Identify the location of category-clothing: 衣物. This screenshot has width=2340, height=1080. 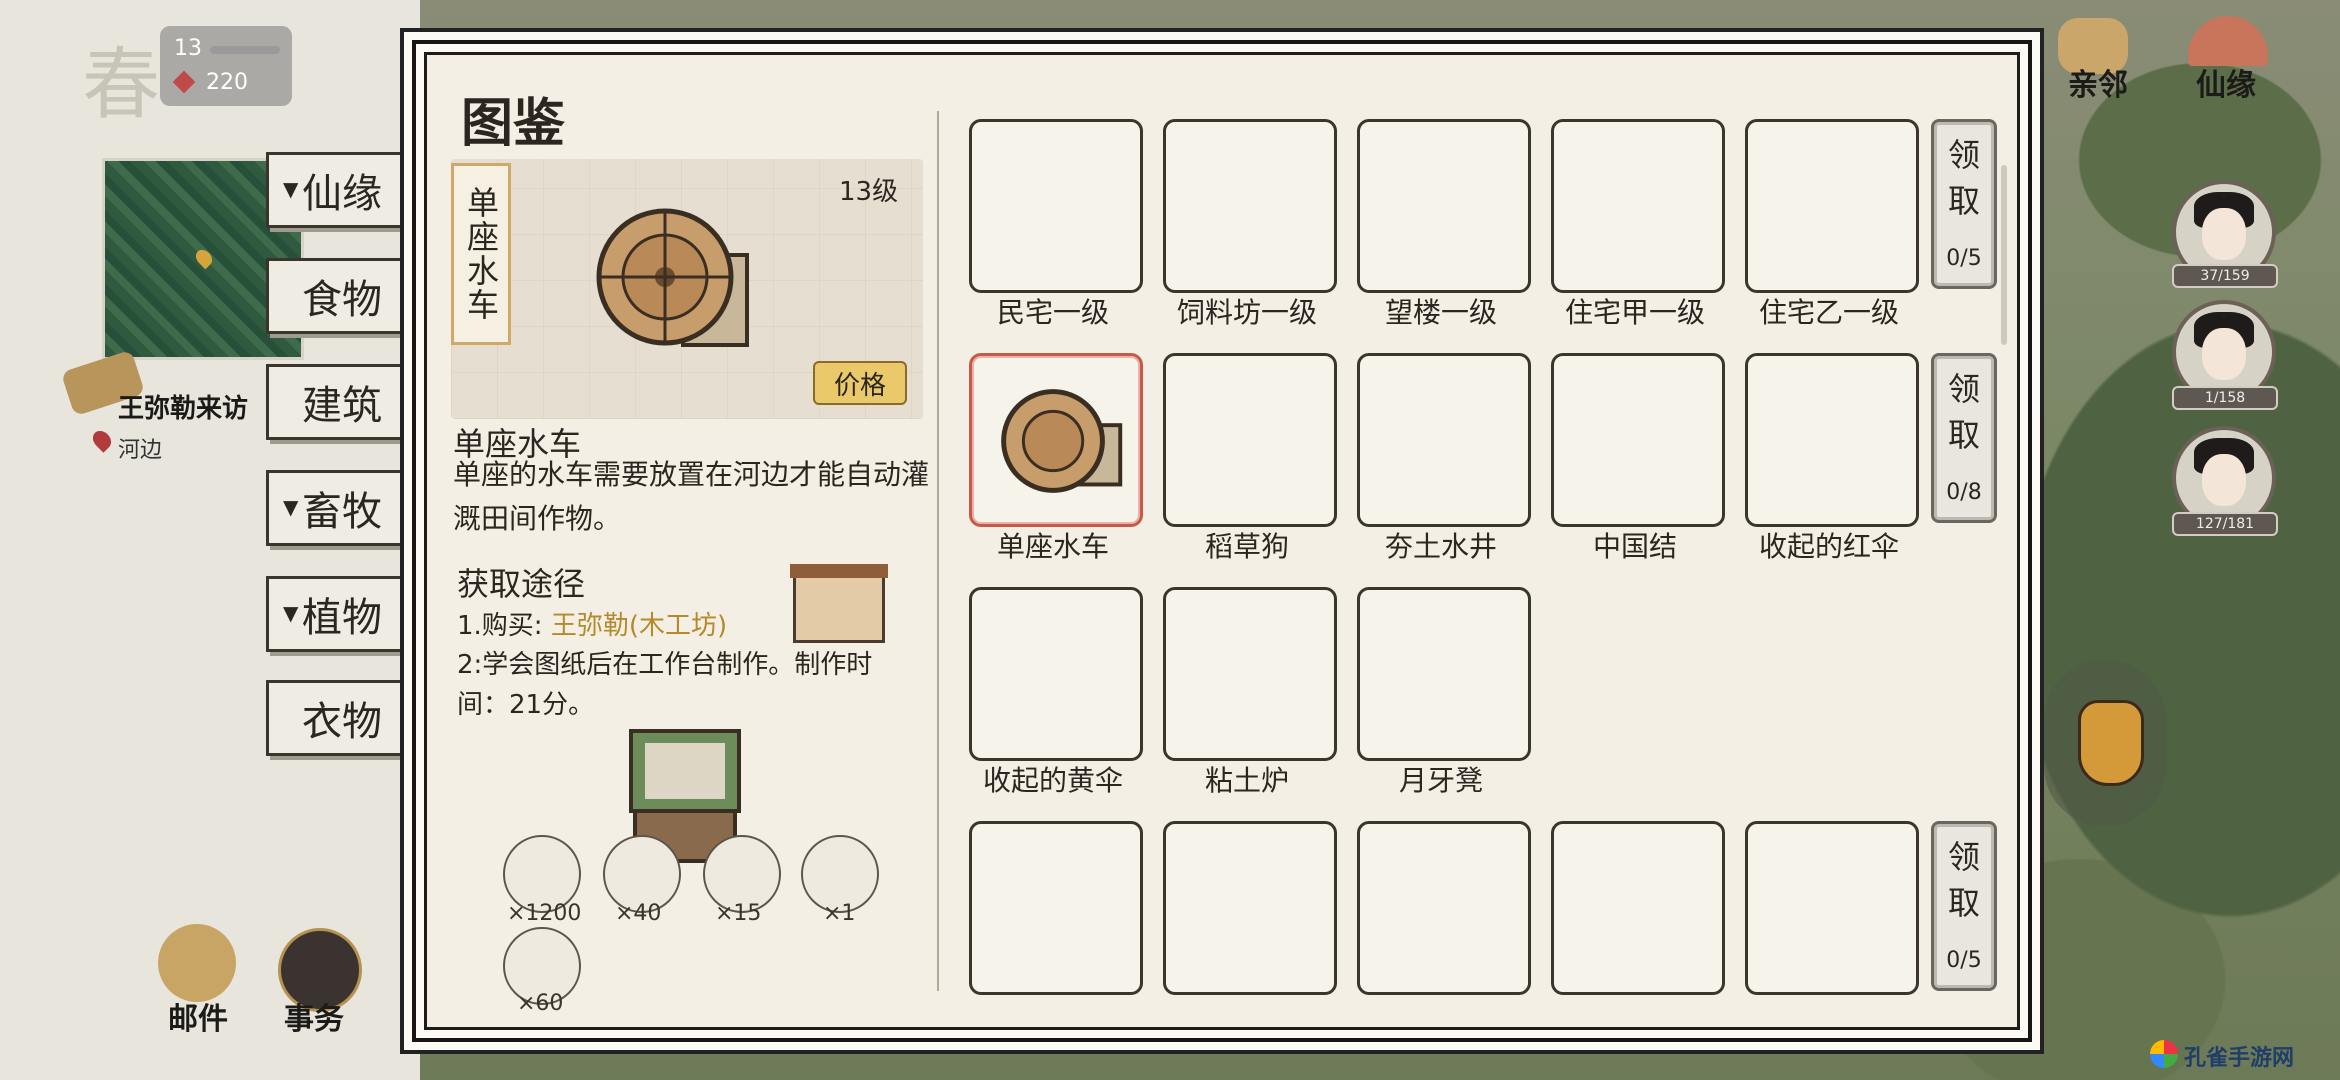
(342, 718).